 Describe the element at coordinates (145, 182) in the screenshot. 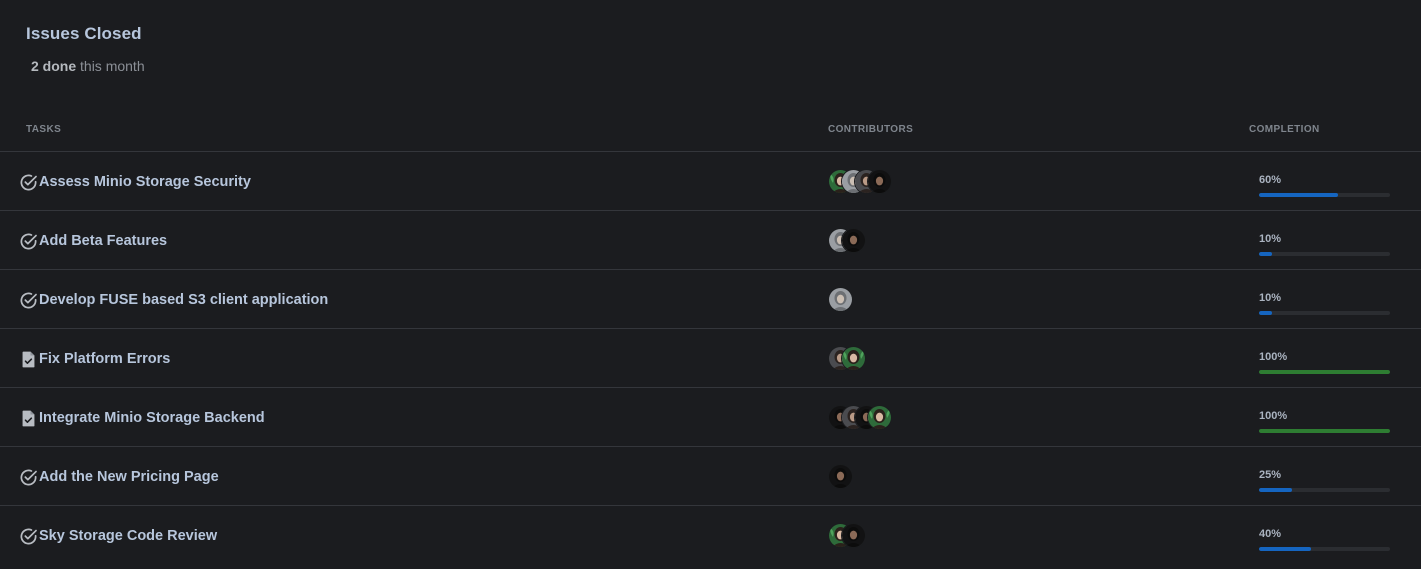

I see `task-name: Assess Minio Storage Security` at that location.